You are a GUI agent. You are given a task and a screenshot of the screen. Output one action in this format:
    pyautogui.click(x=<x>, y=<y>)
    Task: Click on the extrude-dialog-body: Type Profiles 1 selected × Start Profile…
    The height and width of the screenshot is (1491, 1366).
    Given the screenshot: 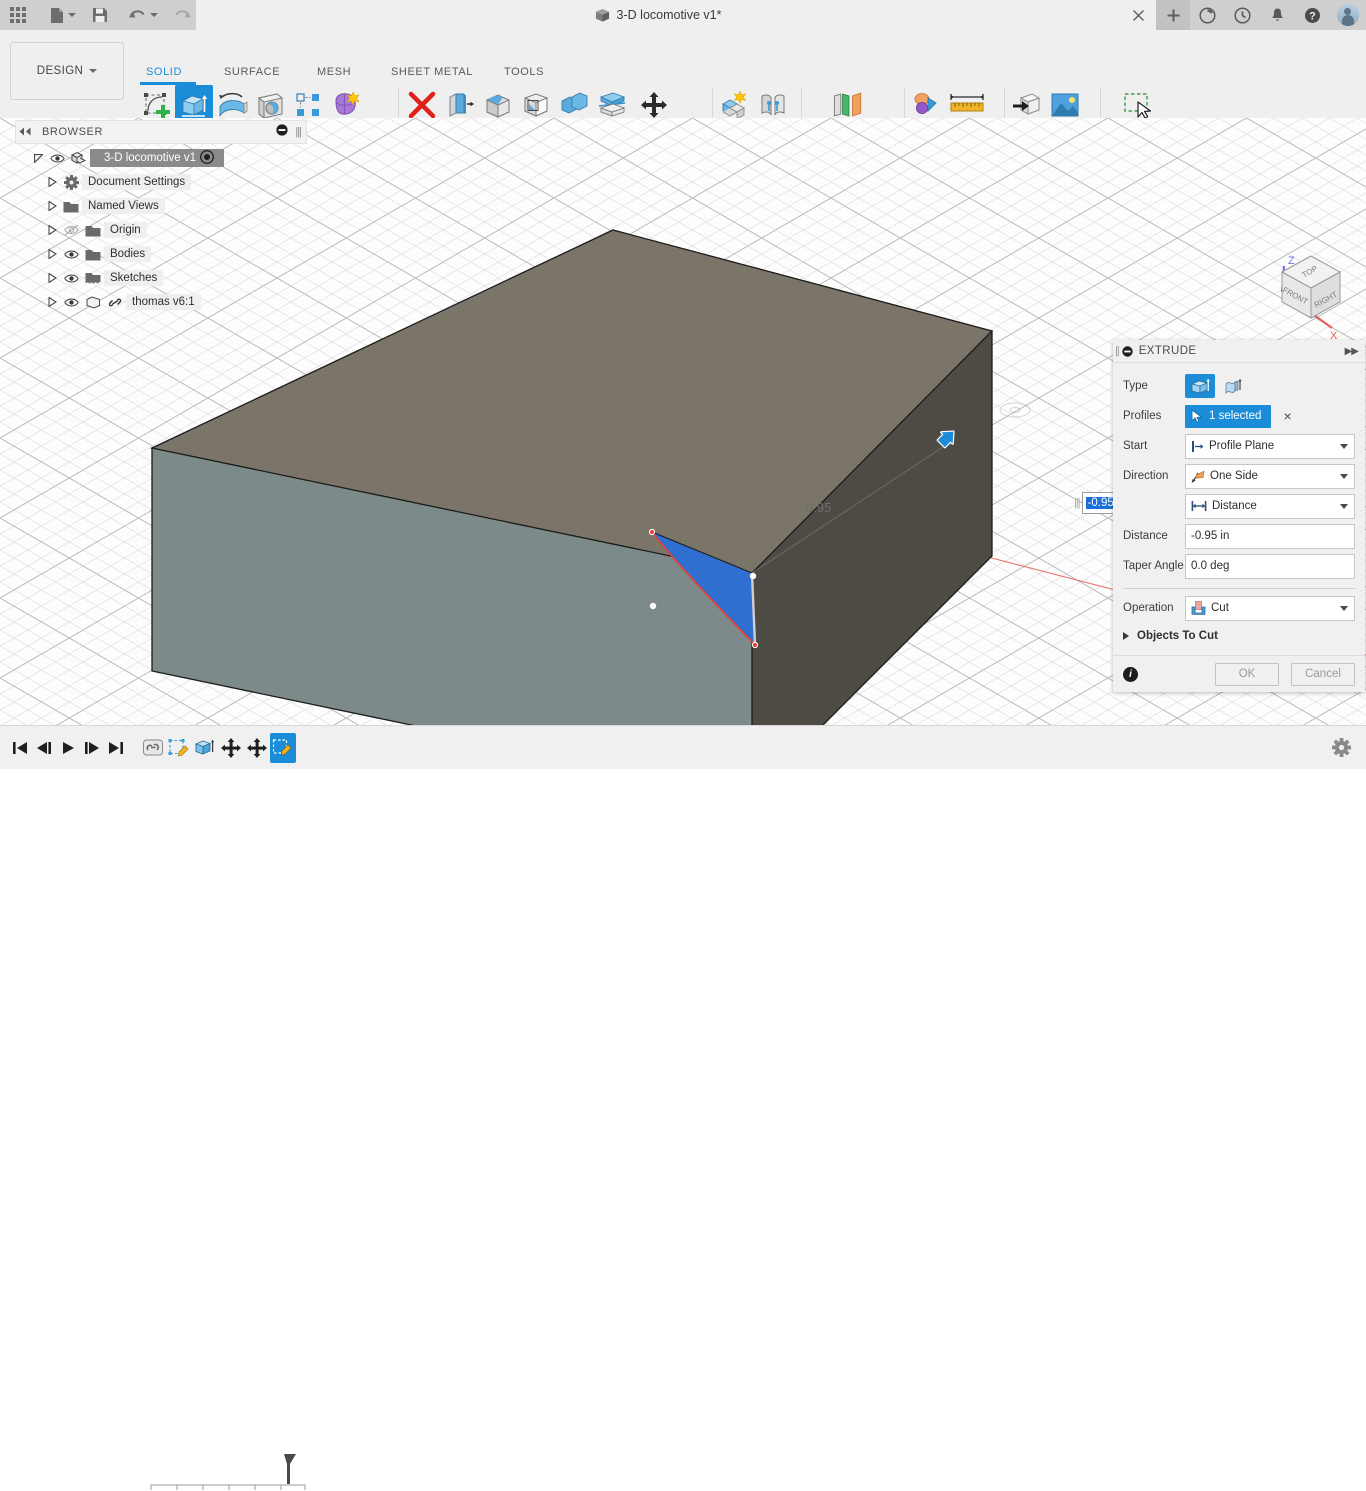 What is the action you would take?
    pyautogui.click(x=1239, y=509)
    